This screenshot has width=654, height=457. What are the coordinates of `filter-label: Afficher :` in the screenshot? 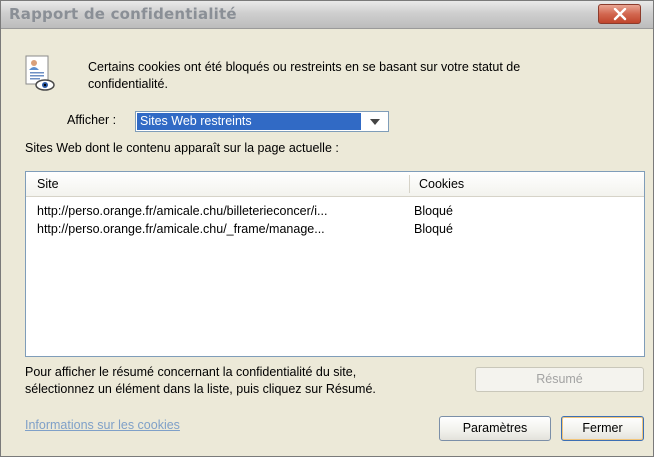 It's located at (92, 120).